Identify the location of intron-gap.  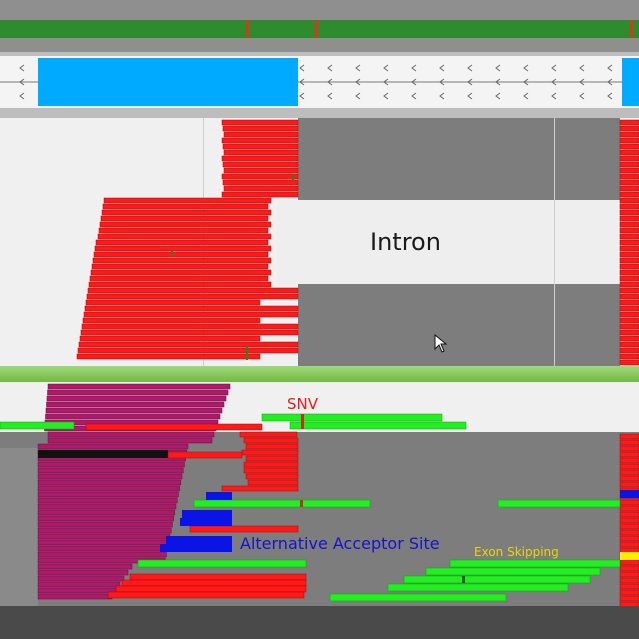
(449, 242).